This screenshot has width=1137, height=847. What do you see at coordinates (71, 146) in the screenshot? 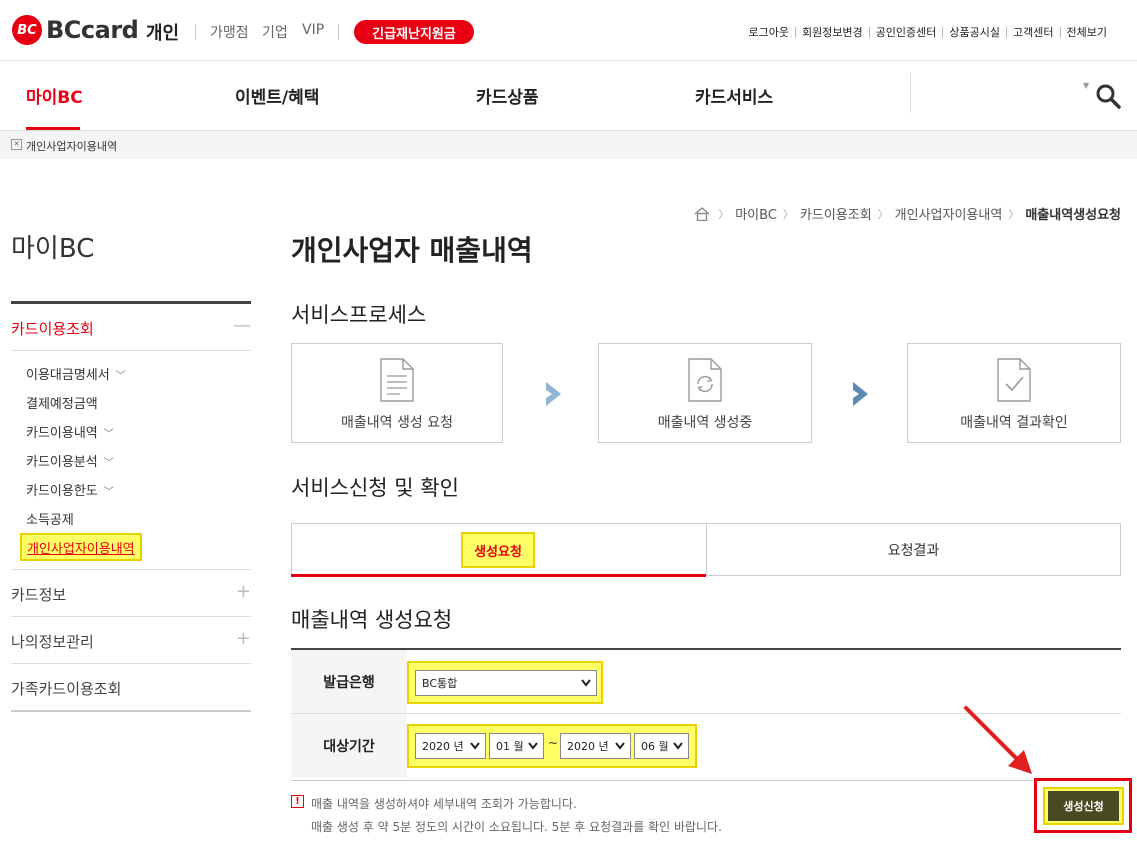
I see `location-text: 개인사업자이용내역` at bounding box center [71, 146].